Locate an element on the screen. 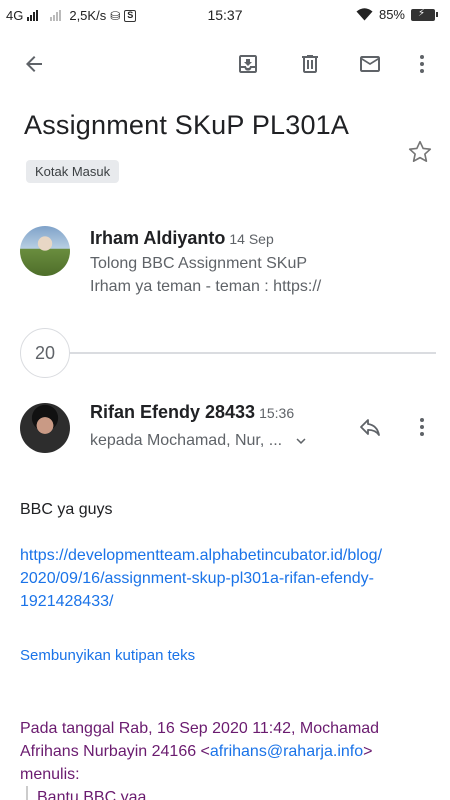 The width and height of the screenshot is (450, 800). quote-email-link: afrihans@raharja.info is located at coordinates (286, 751).